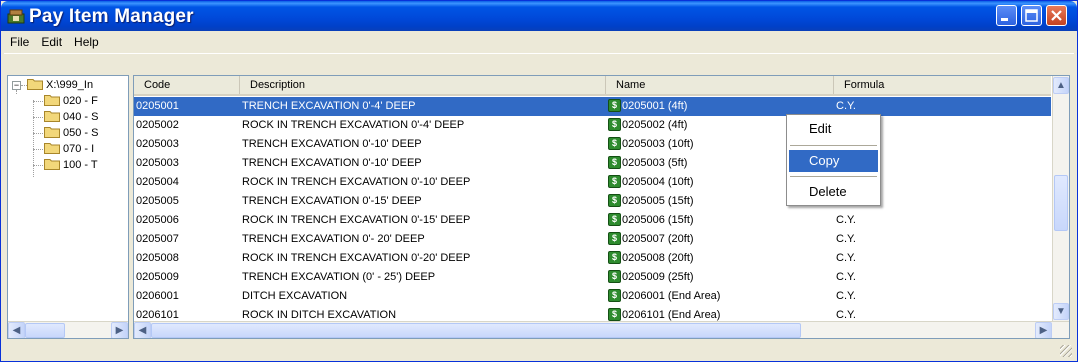 This screenshot has height=362, width=1078. What do you see at coordinates (81, 117) in the screenshot?
I see `tree-item-label: 040 - S` at bounding box center [81, 117].